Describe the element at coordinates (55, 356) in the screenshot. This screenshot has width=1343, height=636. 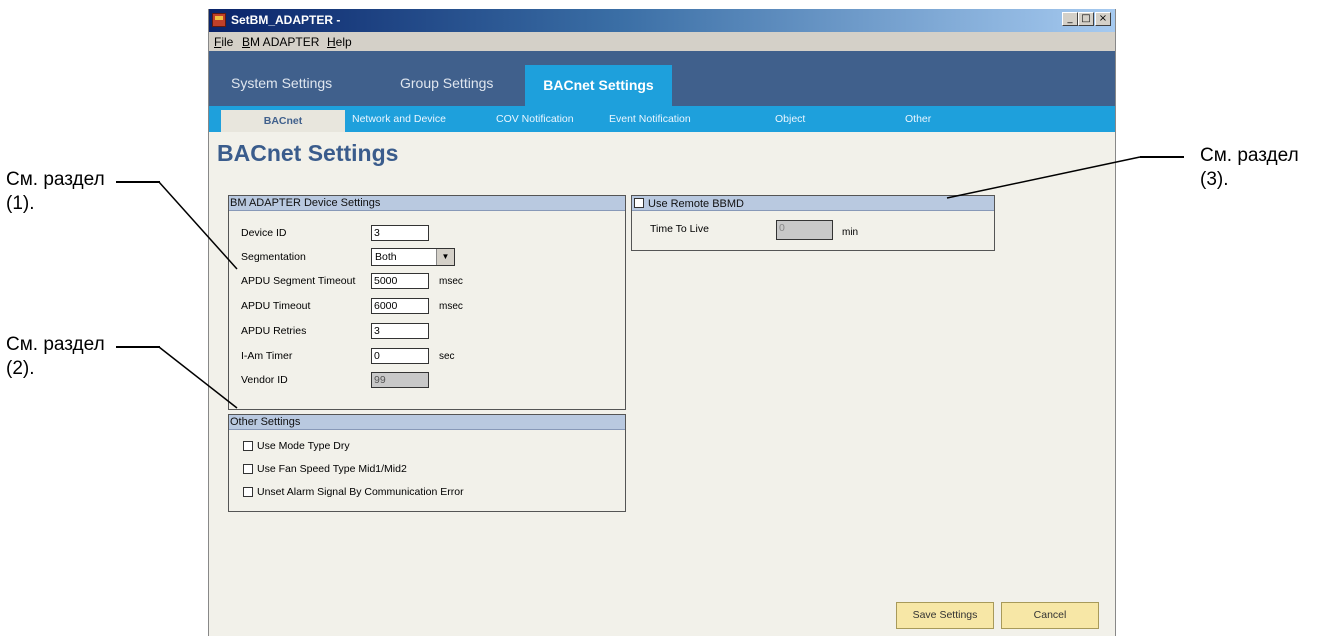
I see `annotation-2: См. раздел (2).` at that location.